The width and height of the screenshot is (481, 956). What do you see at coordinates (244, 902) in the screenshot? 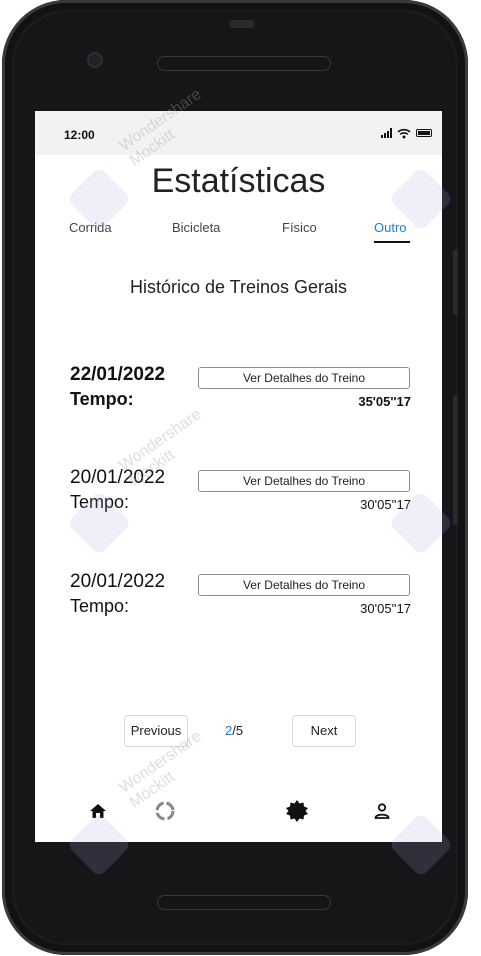
I see `bottom-speaker` at bounding box center [244, 902].